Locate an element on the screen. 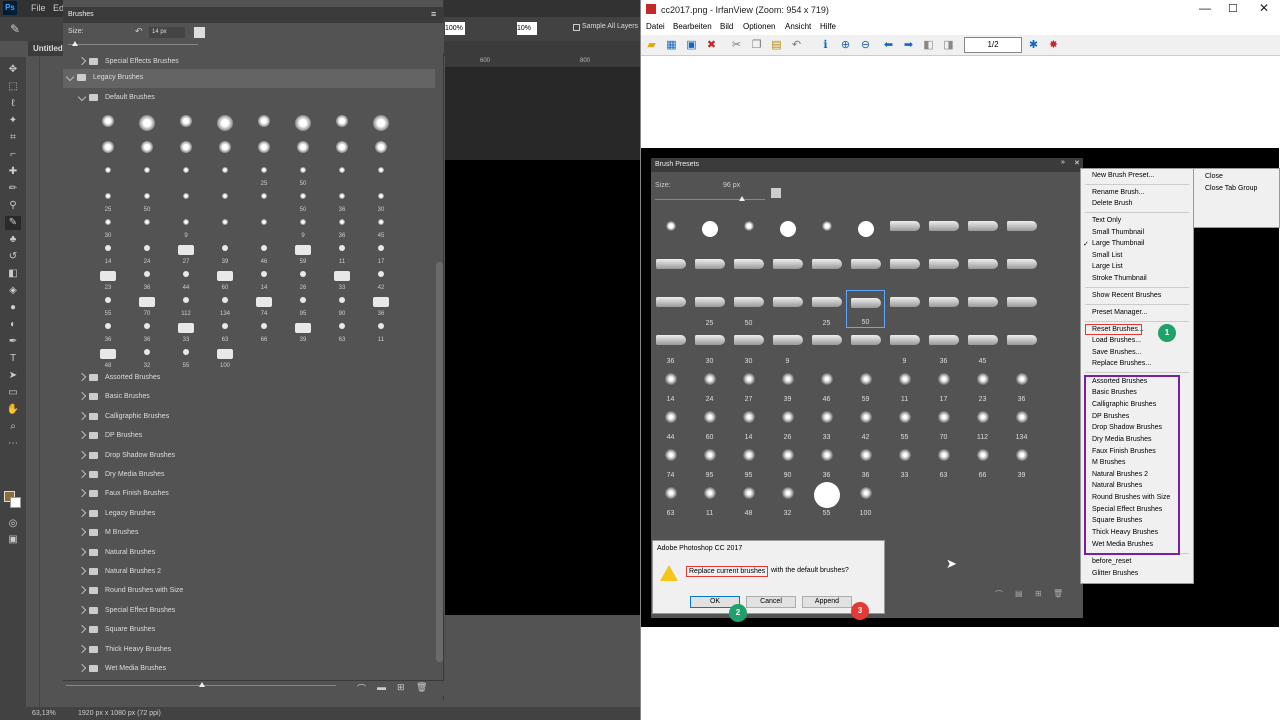 This screenshot has height=720, width=1280. brush-thumbnail: 27 is located at coordinates (186, 252).